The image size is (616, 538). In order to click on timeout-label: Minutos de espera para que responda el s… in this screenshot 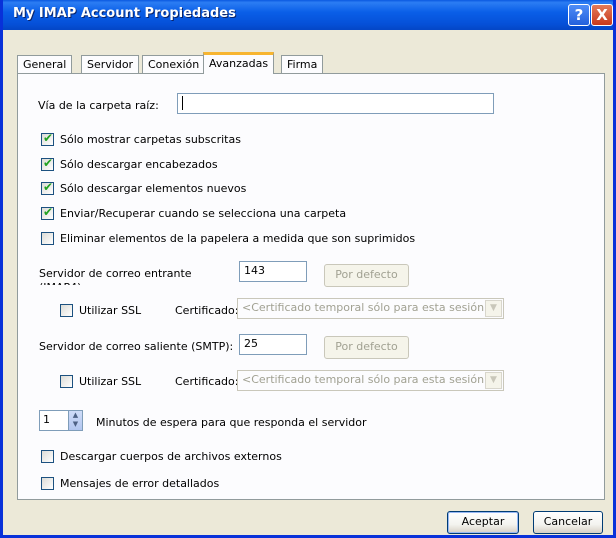, I will do `click(231, 422)`.